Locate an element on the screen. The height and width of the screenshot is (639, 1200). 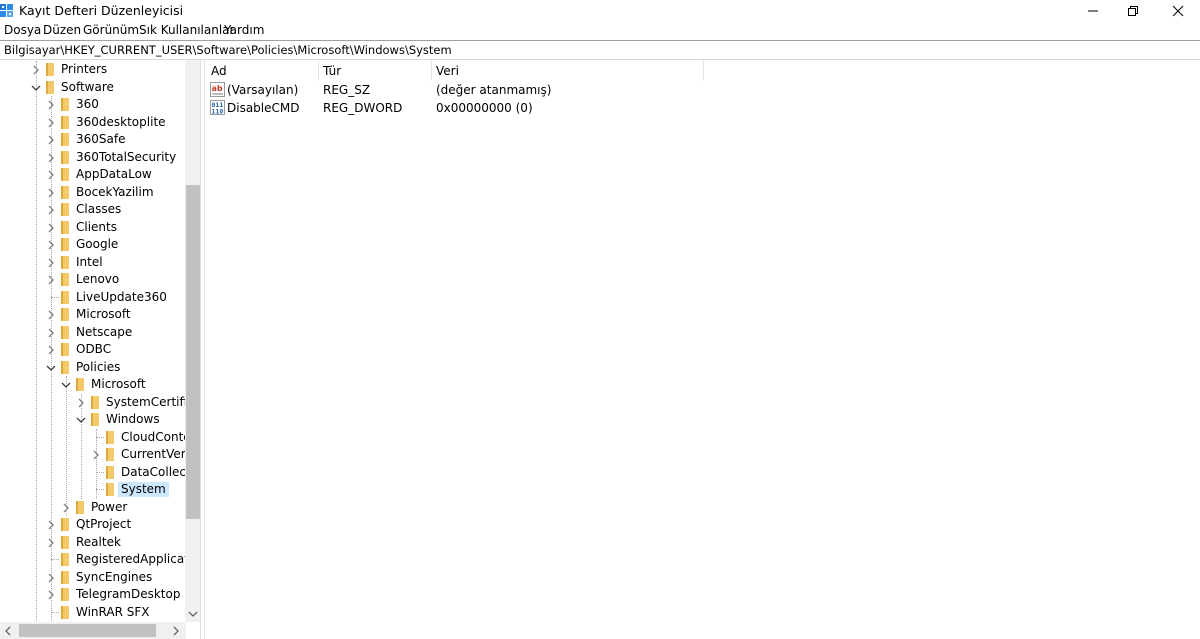
tree-node-label: QtProject is located at coordinates (104, 524).